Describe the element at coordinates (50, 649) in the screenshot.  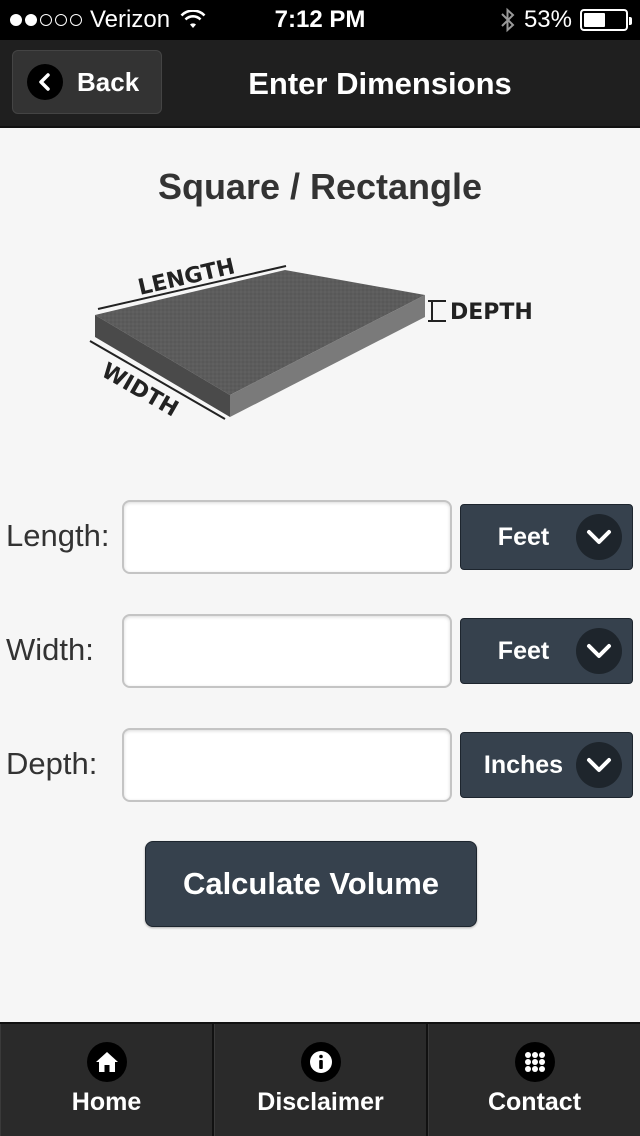
I see `width-label: Width:` at that location.